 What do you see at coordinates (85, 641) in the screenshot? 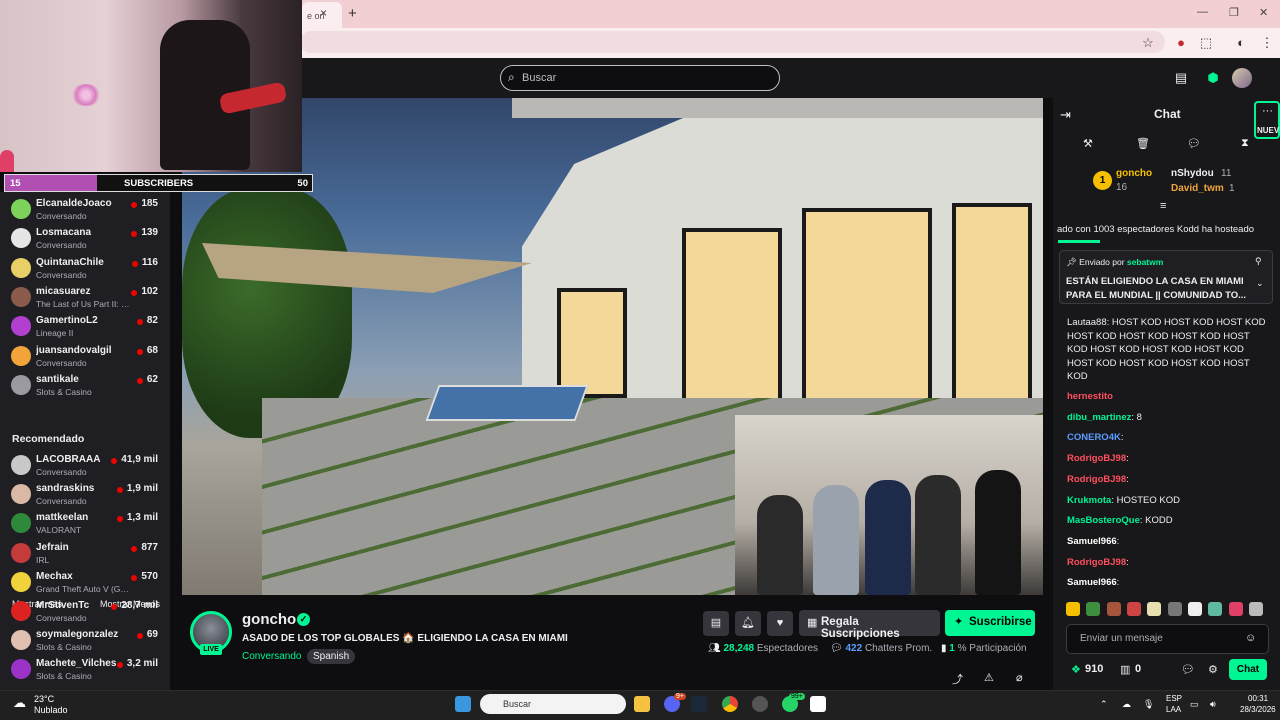
I see `sidebar-channel-recommended-6: soymalegonzalez Slots & Casino 69` at bounding box center [85, 641].